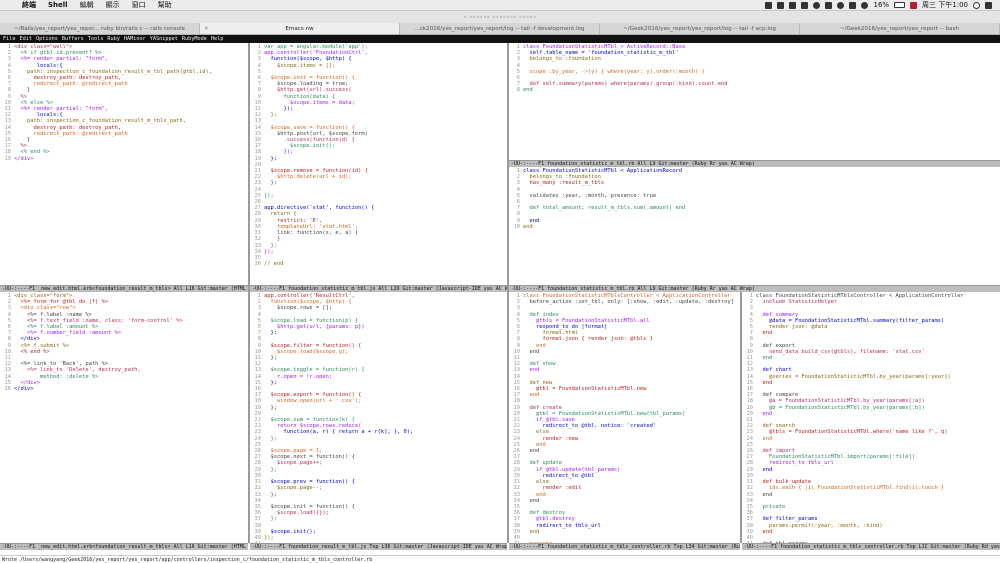 The image size is (1000, 563). I want to click on emacs-menu-ruby: Ruby, so click(113, 39).